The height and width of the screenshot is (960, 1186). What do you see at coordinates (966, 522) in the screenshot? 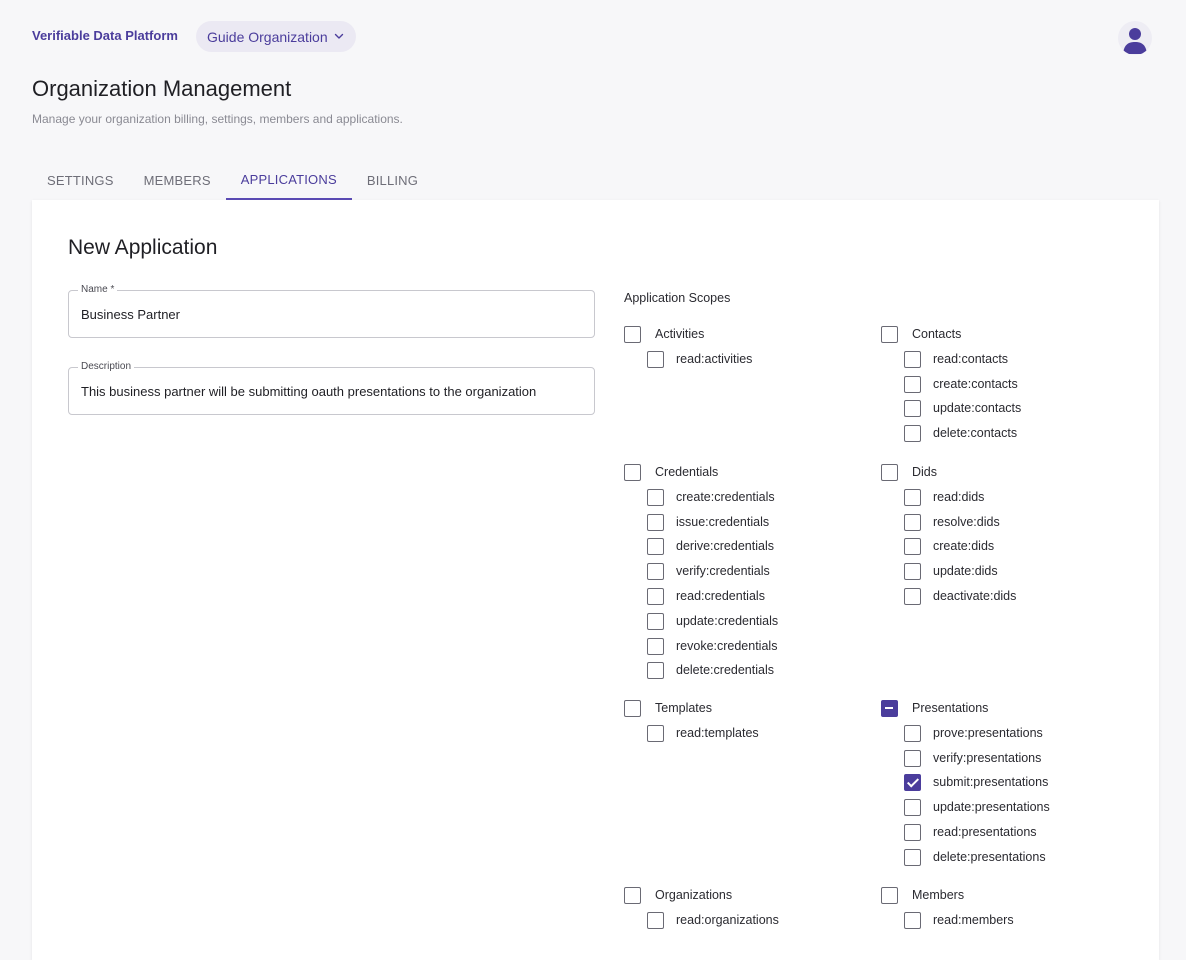
I see `scope-label-resolve-dids: resolve:dids` at bounding box center [966, 522].